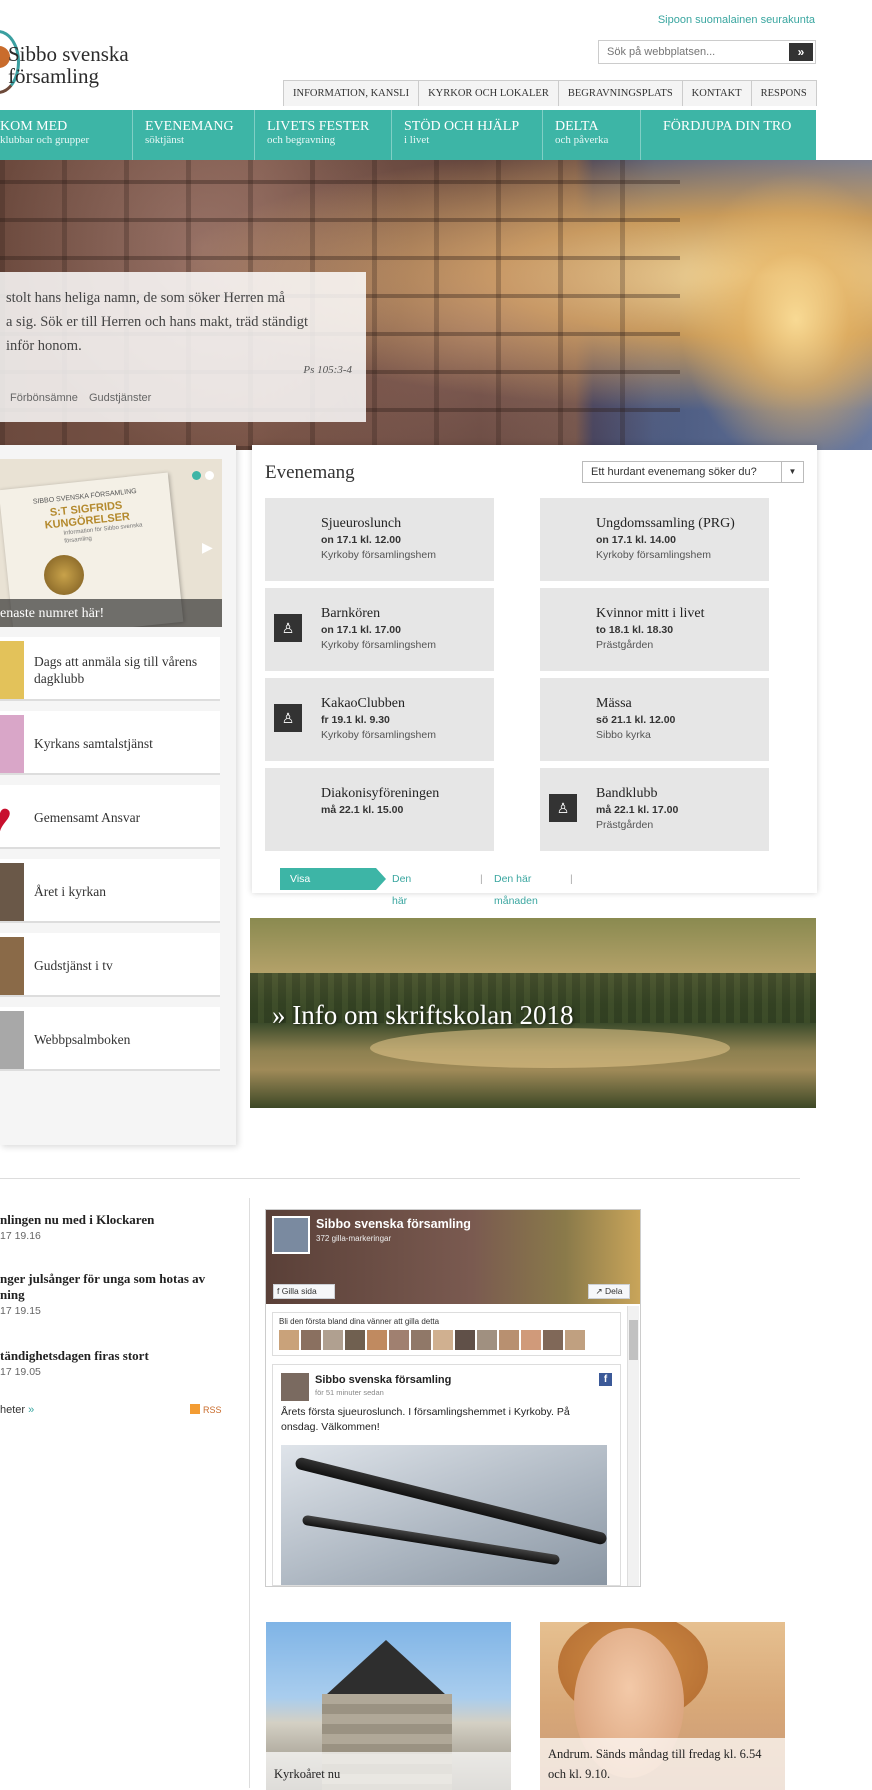 The height and width of the screenshot is (1790, 872). Describe the element at coordinates (444, 1515) in the screenshot. I see `post-image` at that location.